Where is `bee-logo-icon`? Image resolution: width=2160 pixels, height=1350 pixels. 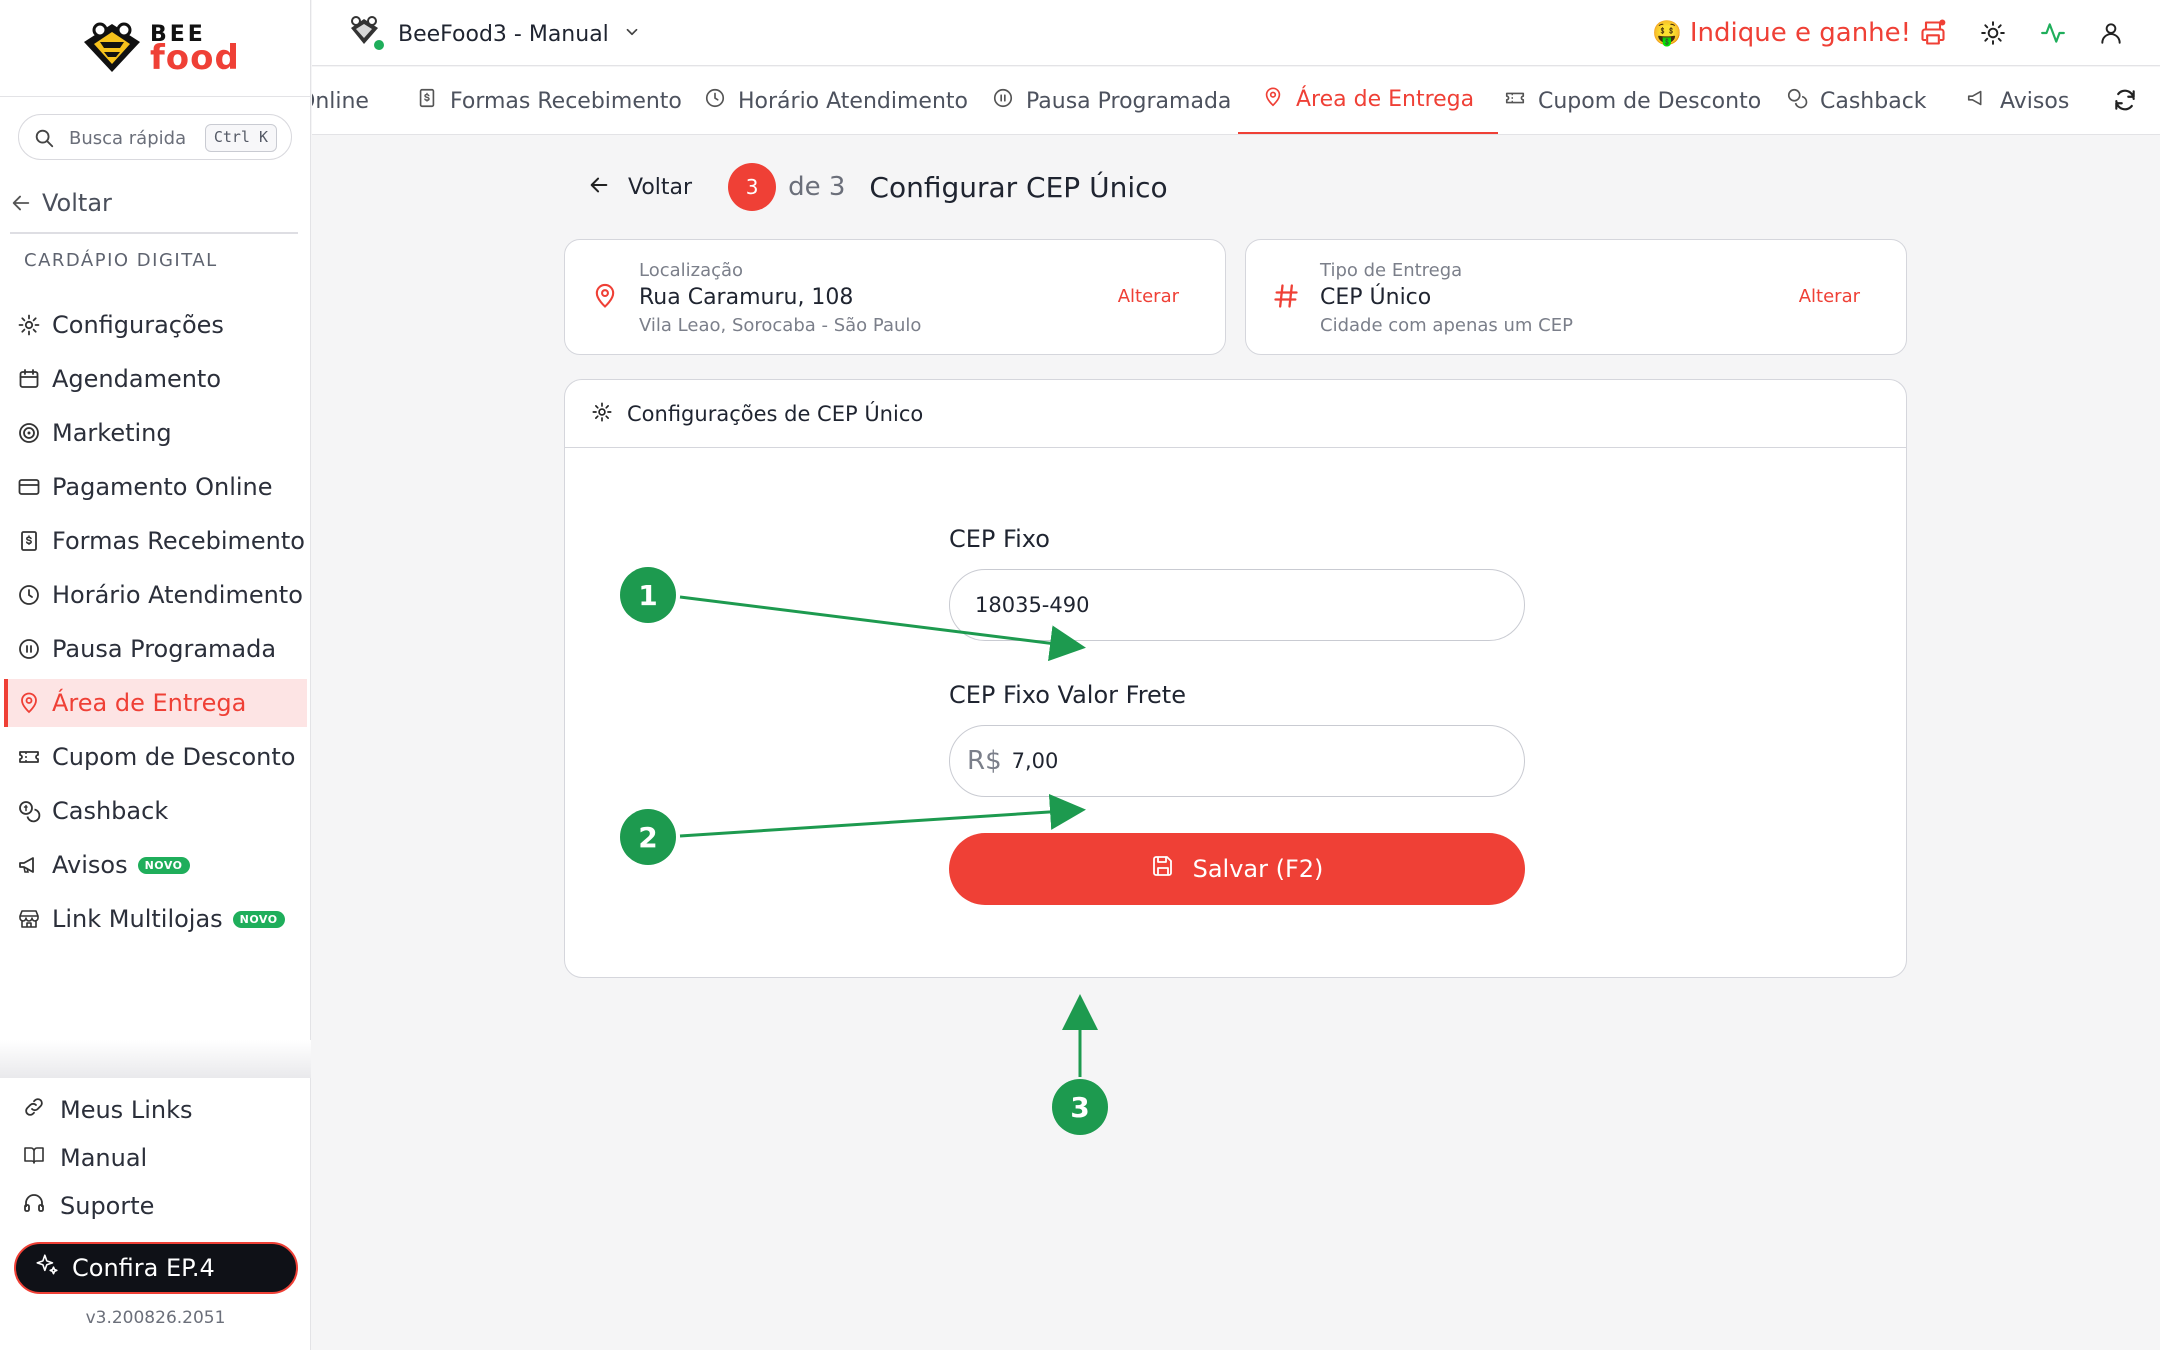 bee-logo-icon is located at coordinates (112, 47).